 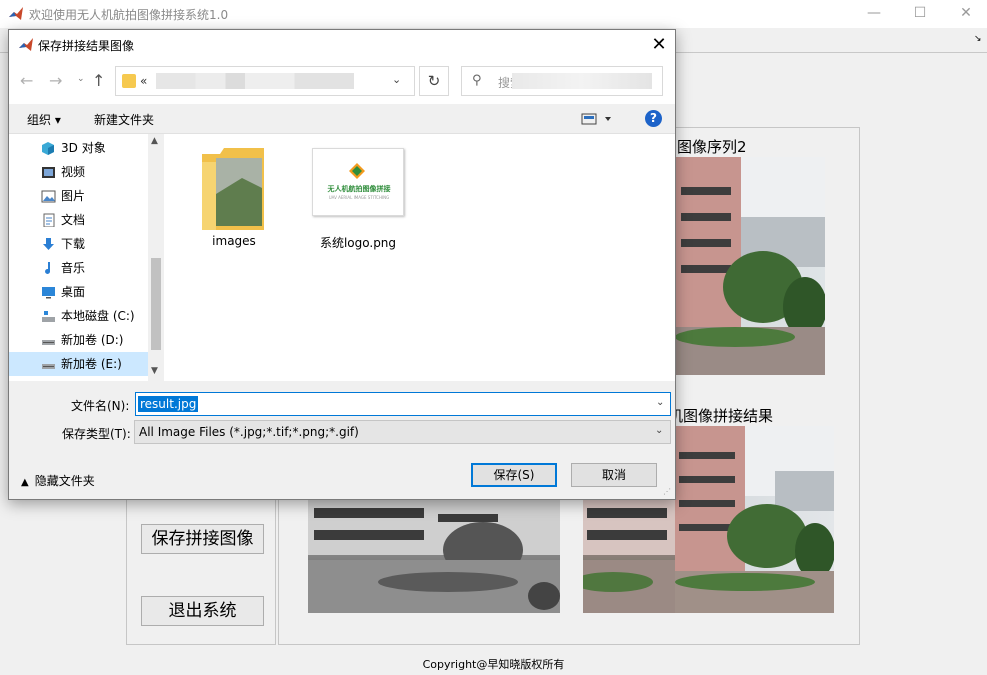 What do you see at coordinates (96, 434) in the screenshot?
I see `filetype-label: 保存类型(T):` at bounding box center [96, 434].